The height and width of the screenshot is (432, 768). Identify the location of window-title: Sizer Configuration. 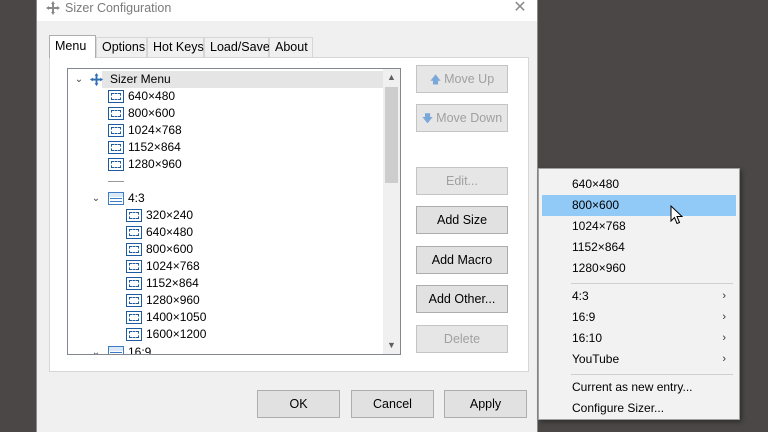
(118, 8).